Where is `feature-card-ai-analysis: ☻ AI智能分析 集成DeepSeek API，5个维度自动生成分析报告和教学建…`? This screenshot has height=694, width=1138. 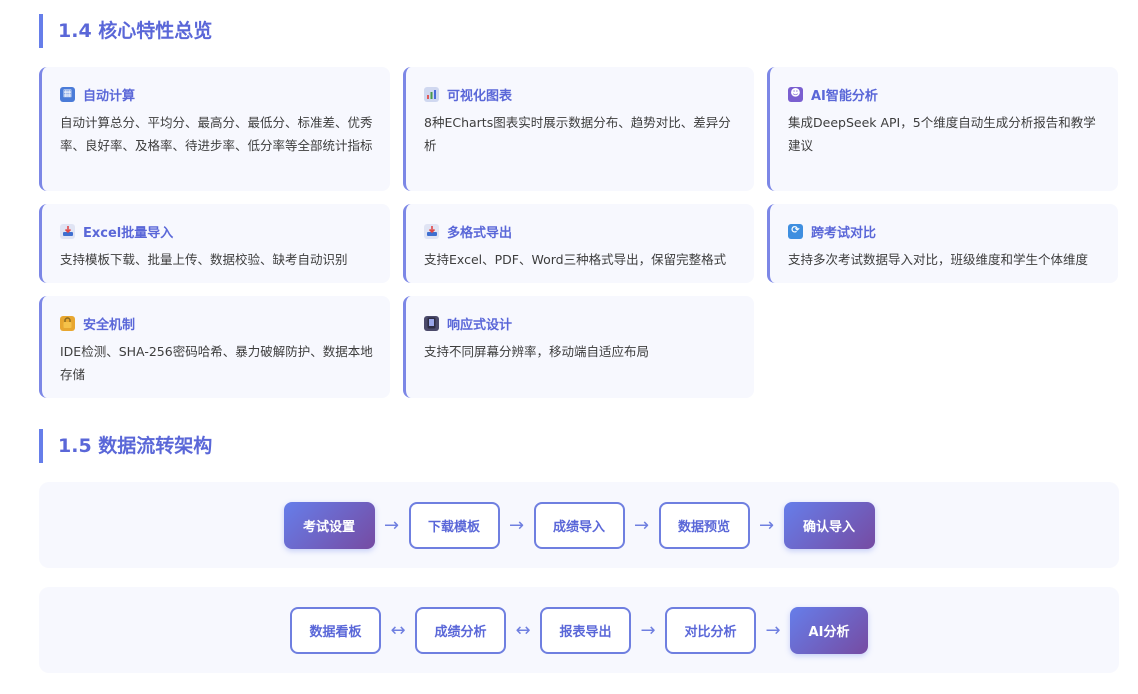 feature-card-ai-analysis: ☻ AI智能分析 集成DeepSeek API，5个维度自动生成分析报告和教学建… is located at coordinates (942, 129).